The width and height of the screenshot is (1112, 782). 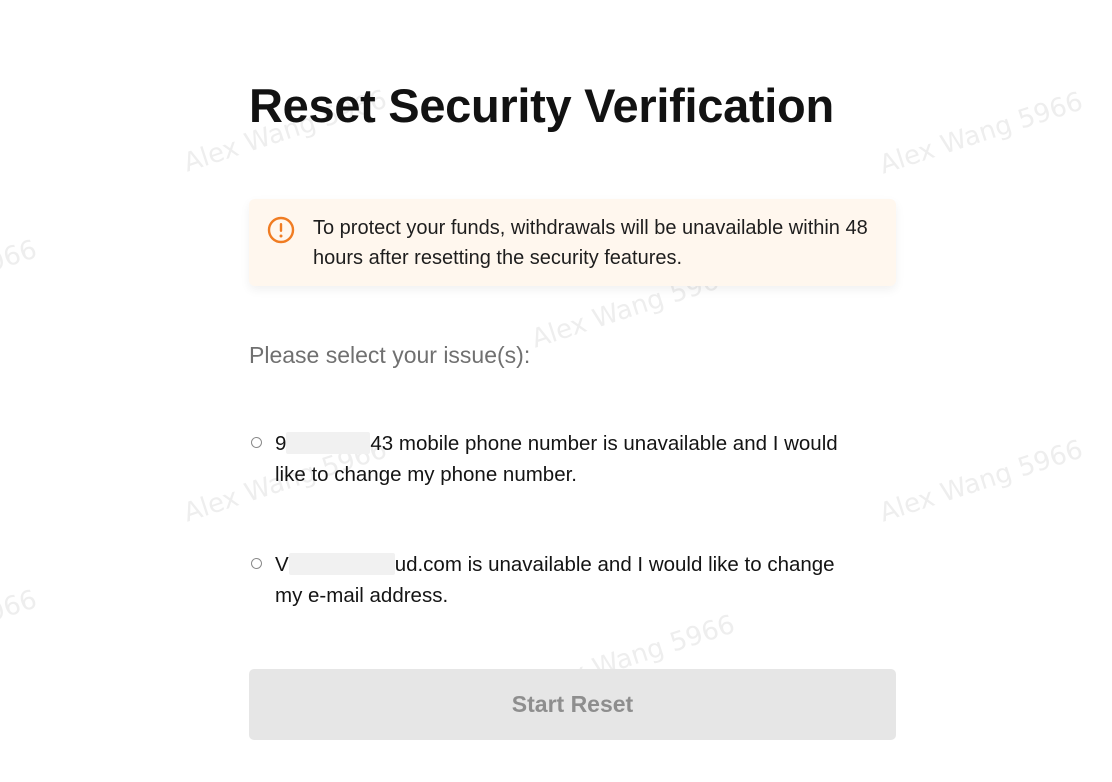 What do you see at coordinates (256, 442) in the screenshot?
I see `phone-issue-radio` at bounding box center [256, 442].